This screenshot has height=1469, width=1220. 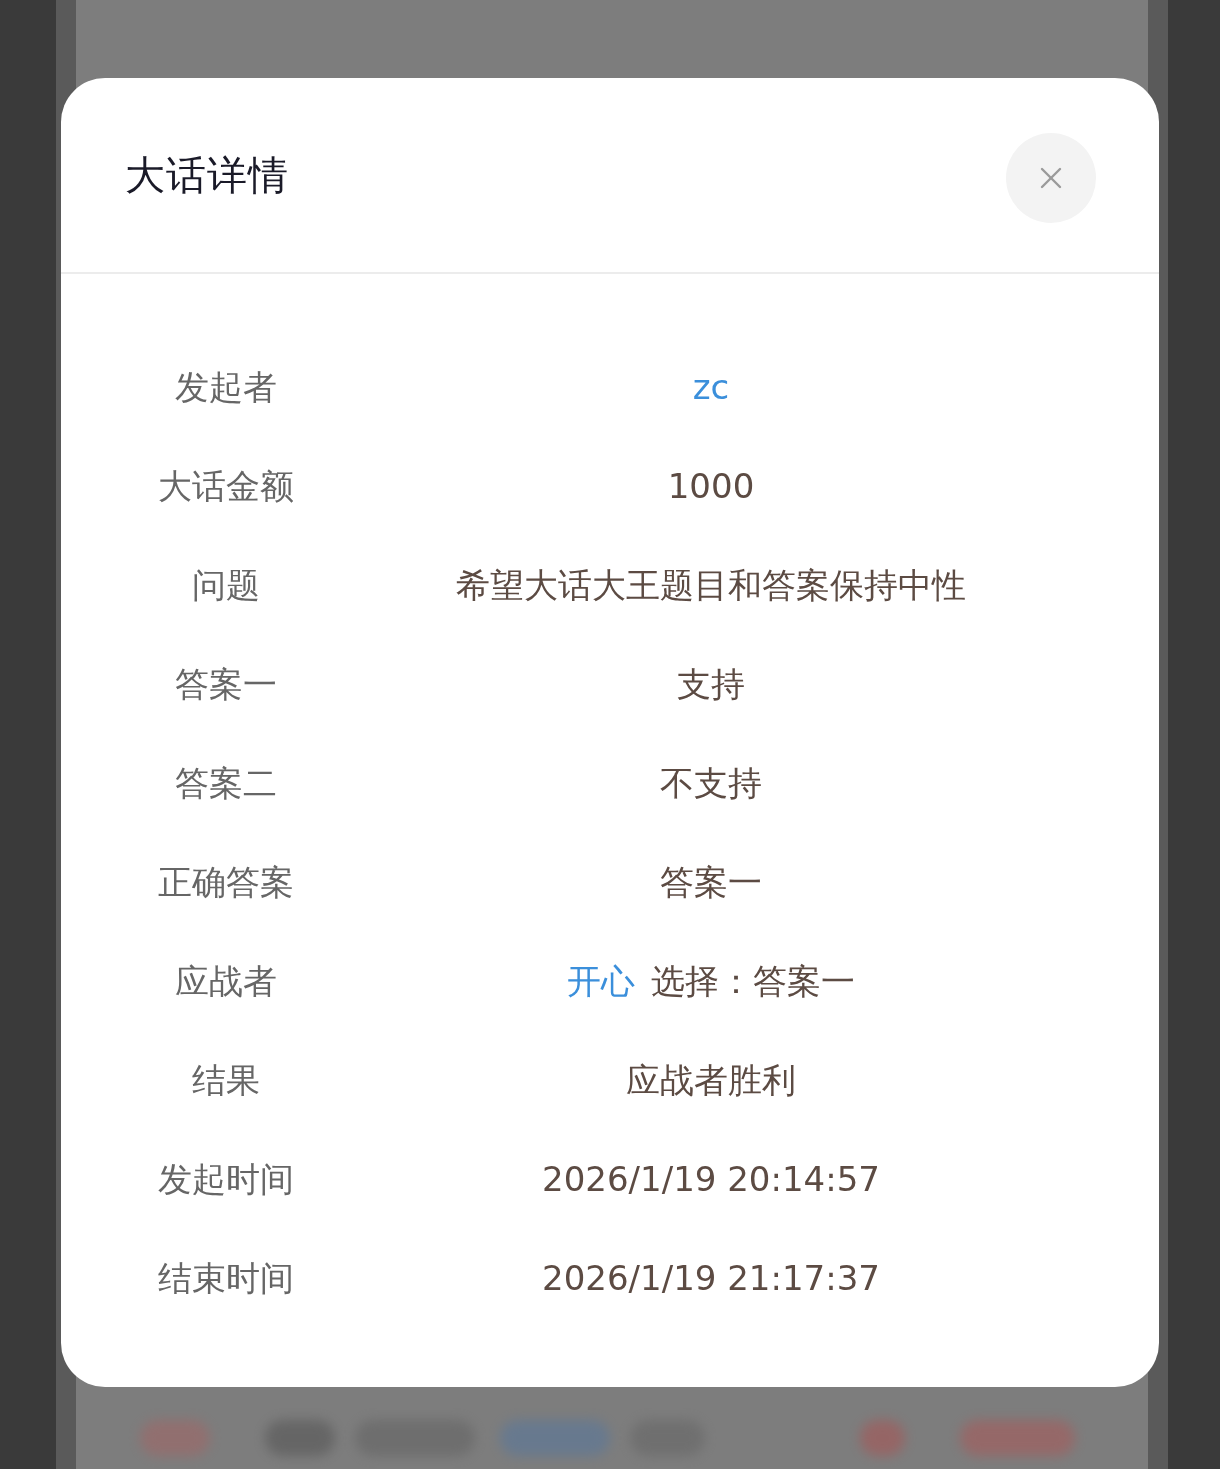 What do you see at coordinates (753, 980) in the screenshot?
I see `detail-value: 选择：答案一` at bounding box center [753, 980].